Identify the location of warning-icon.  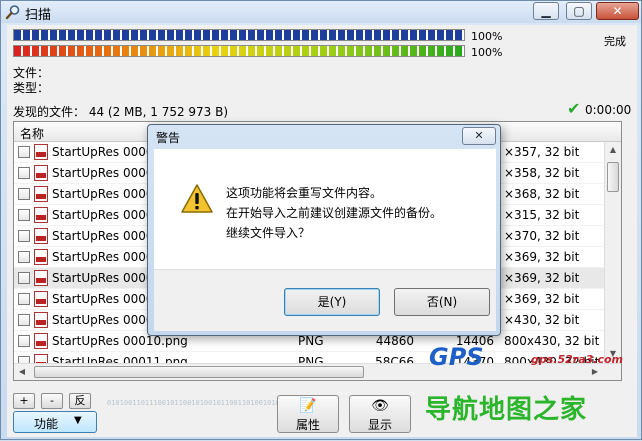
(197, 198).